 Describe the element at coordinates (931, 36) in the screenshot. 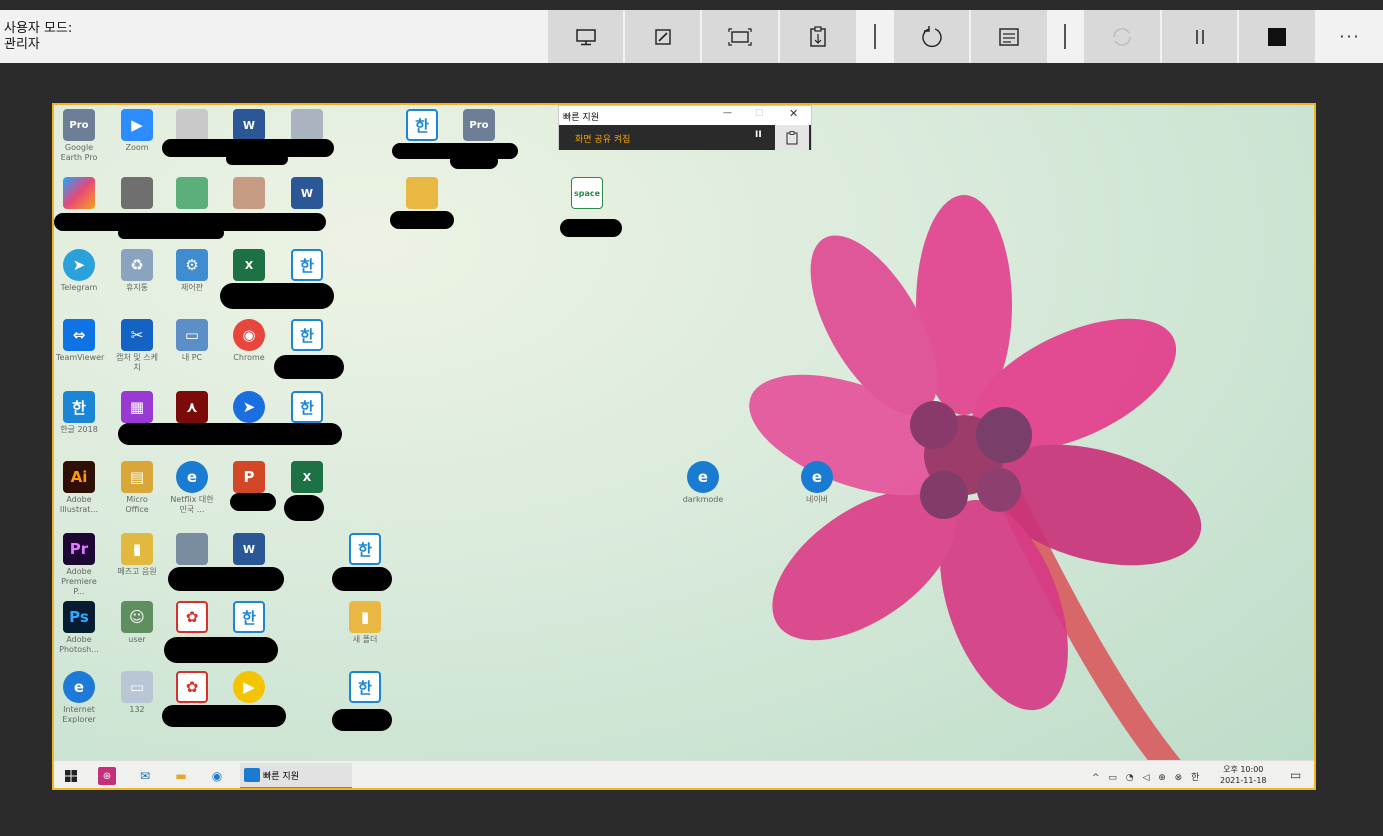

I see `restart-button` at that location.